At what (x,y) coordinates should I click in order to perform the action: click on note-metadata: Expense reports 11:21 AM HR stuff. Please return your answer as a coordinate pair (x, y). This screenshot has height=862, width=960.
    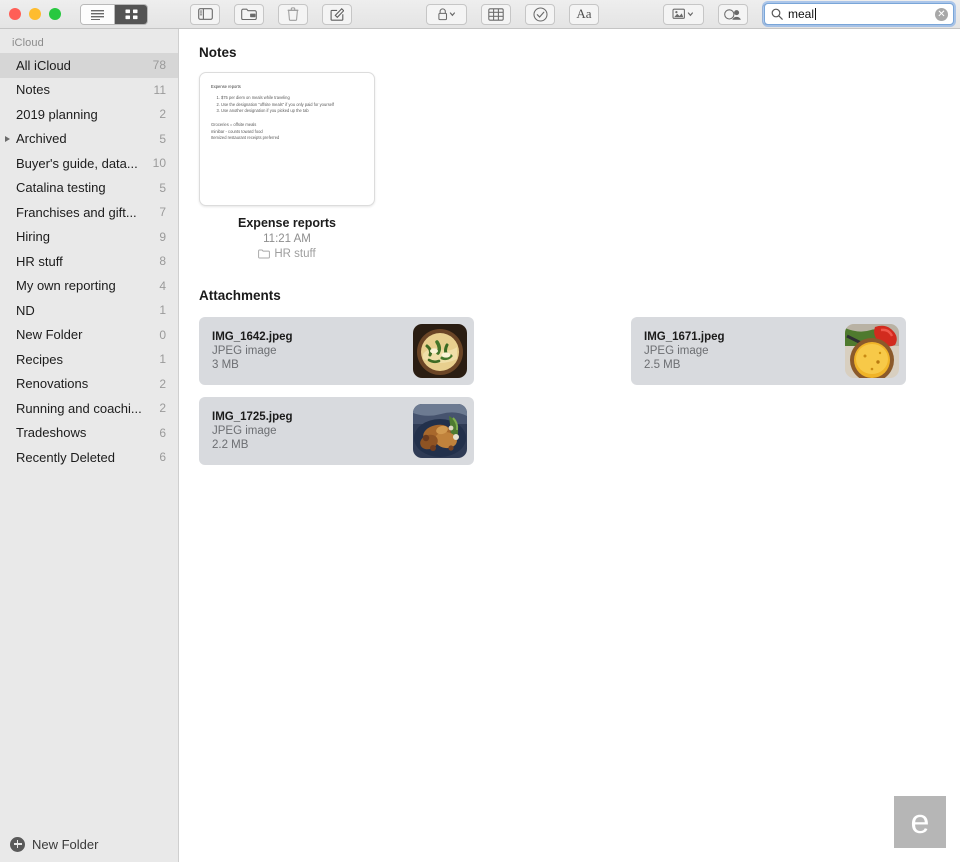
    Looking at the image, I should click on (287, 238).